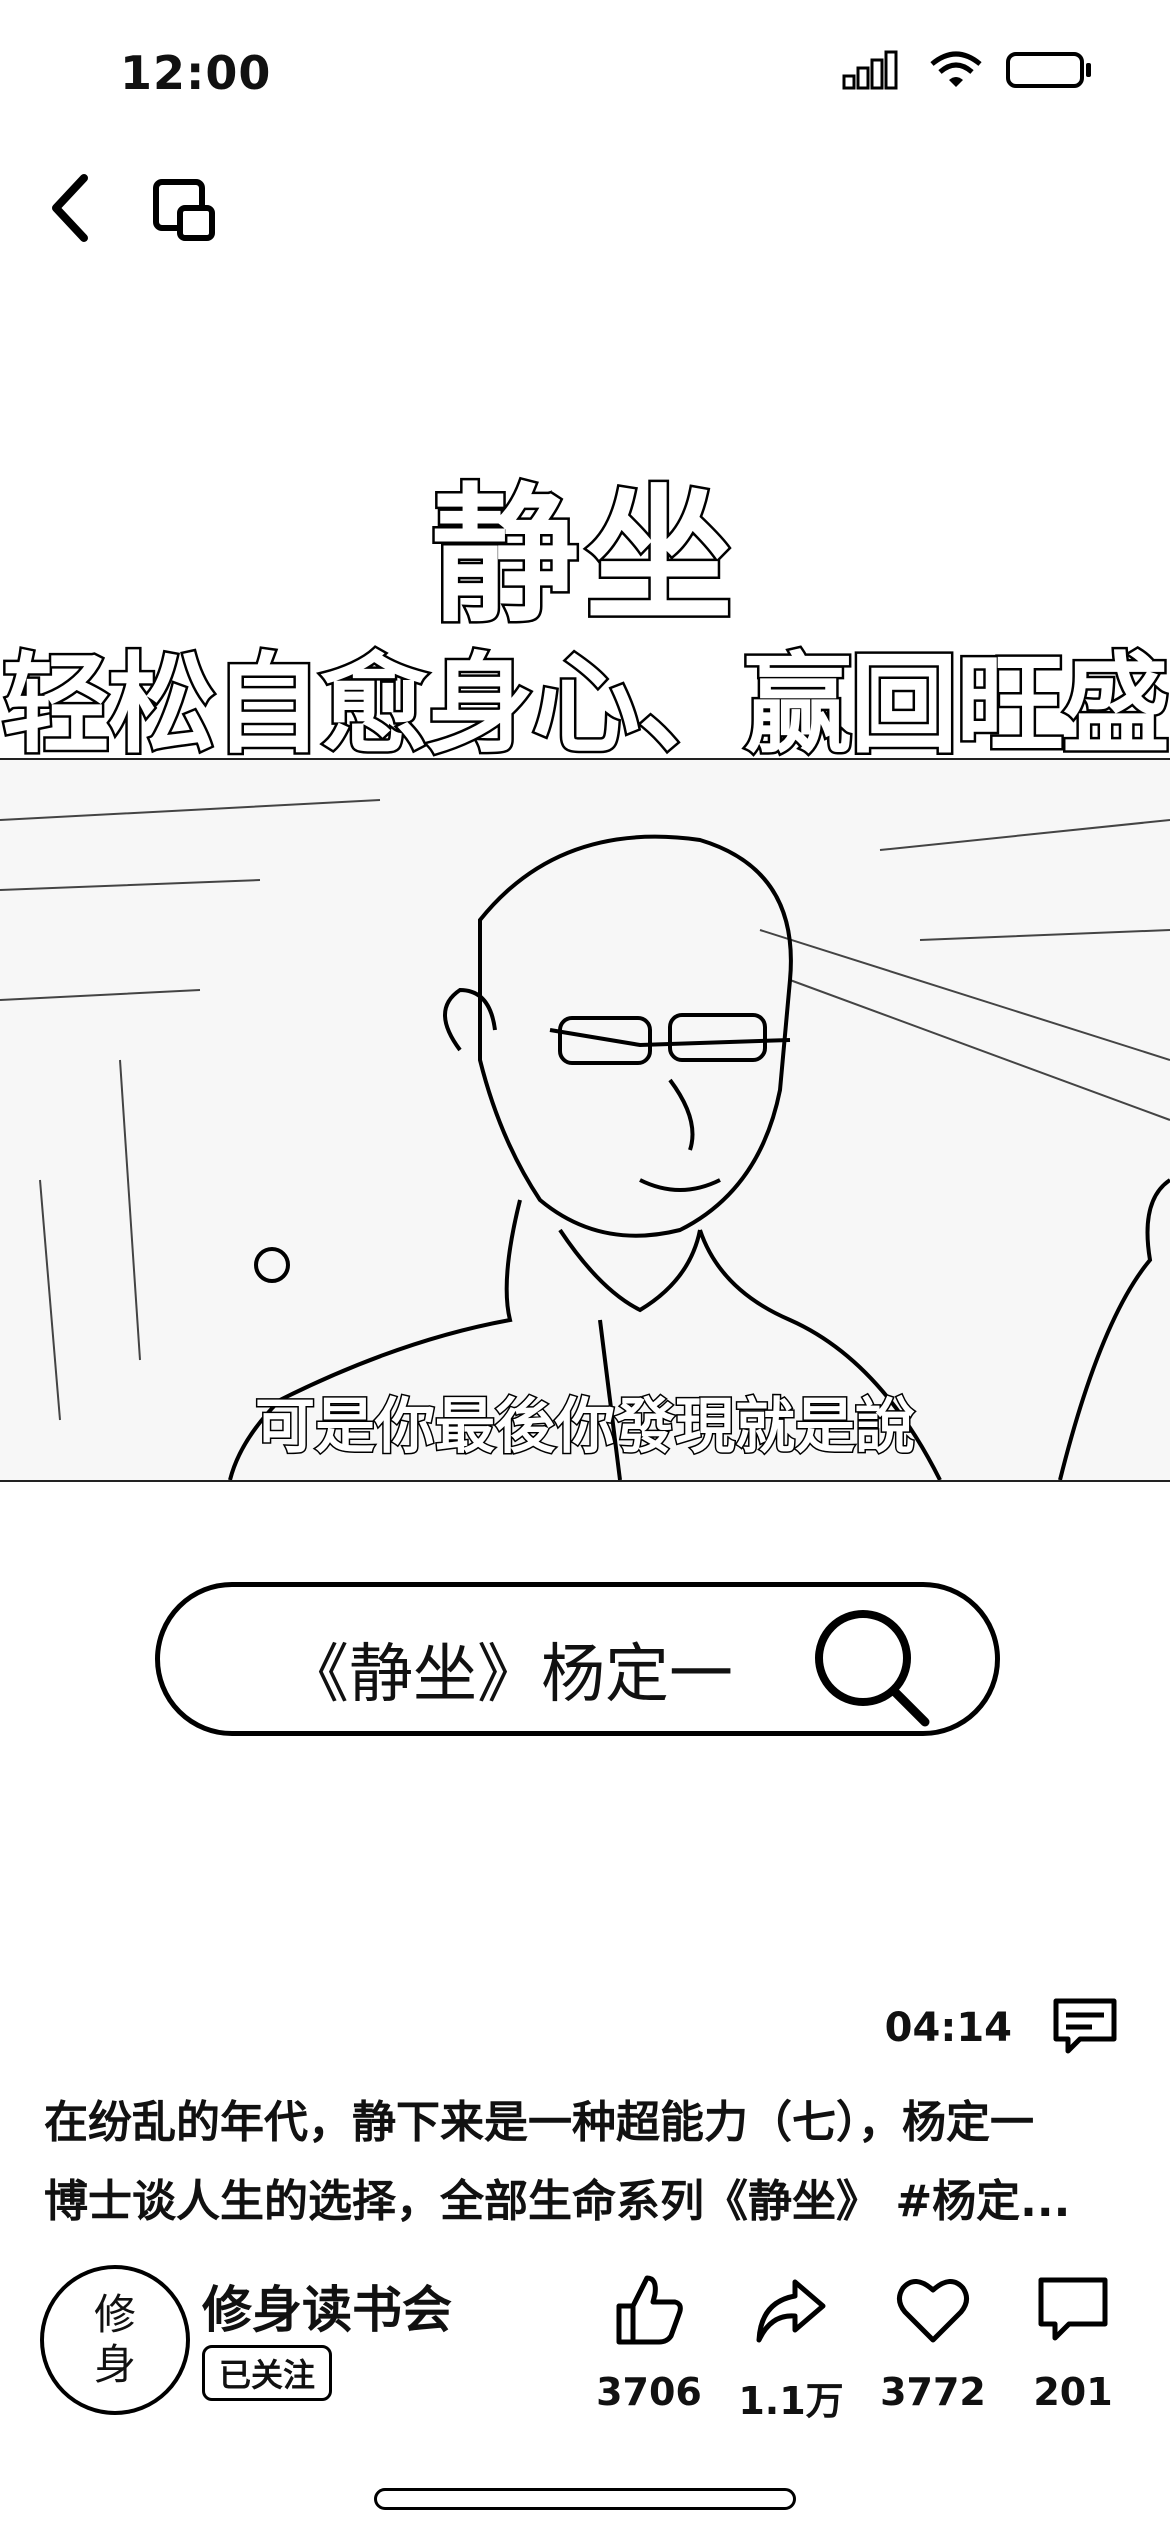 The image size is (1170, 2532). I want to click on video-subtitle-caption: 可是你最後你發現就是說, so click(585, 1427).